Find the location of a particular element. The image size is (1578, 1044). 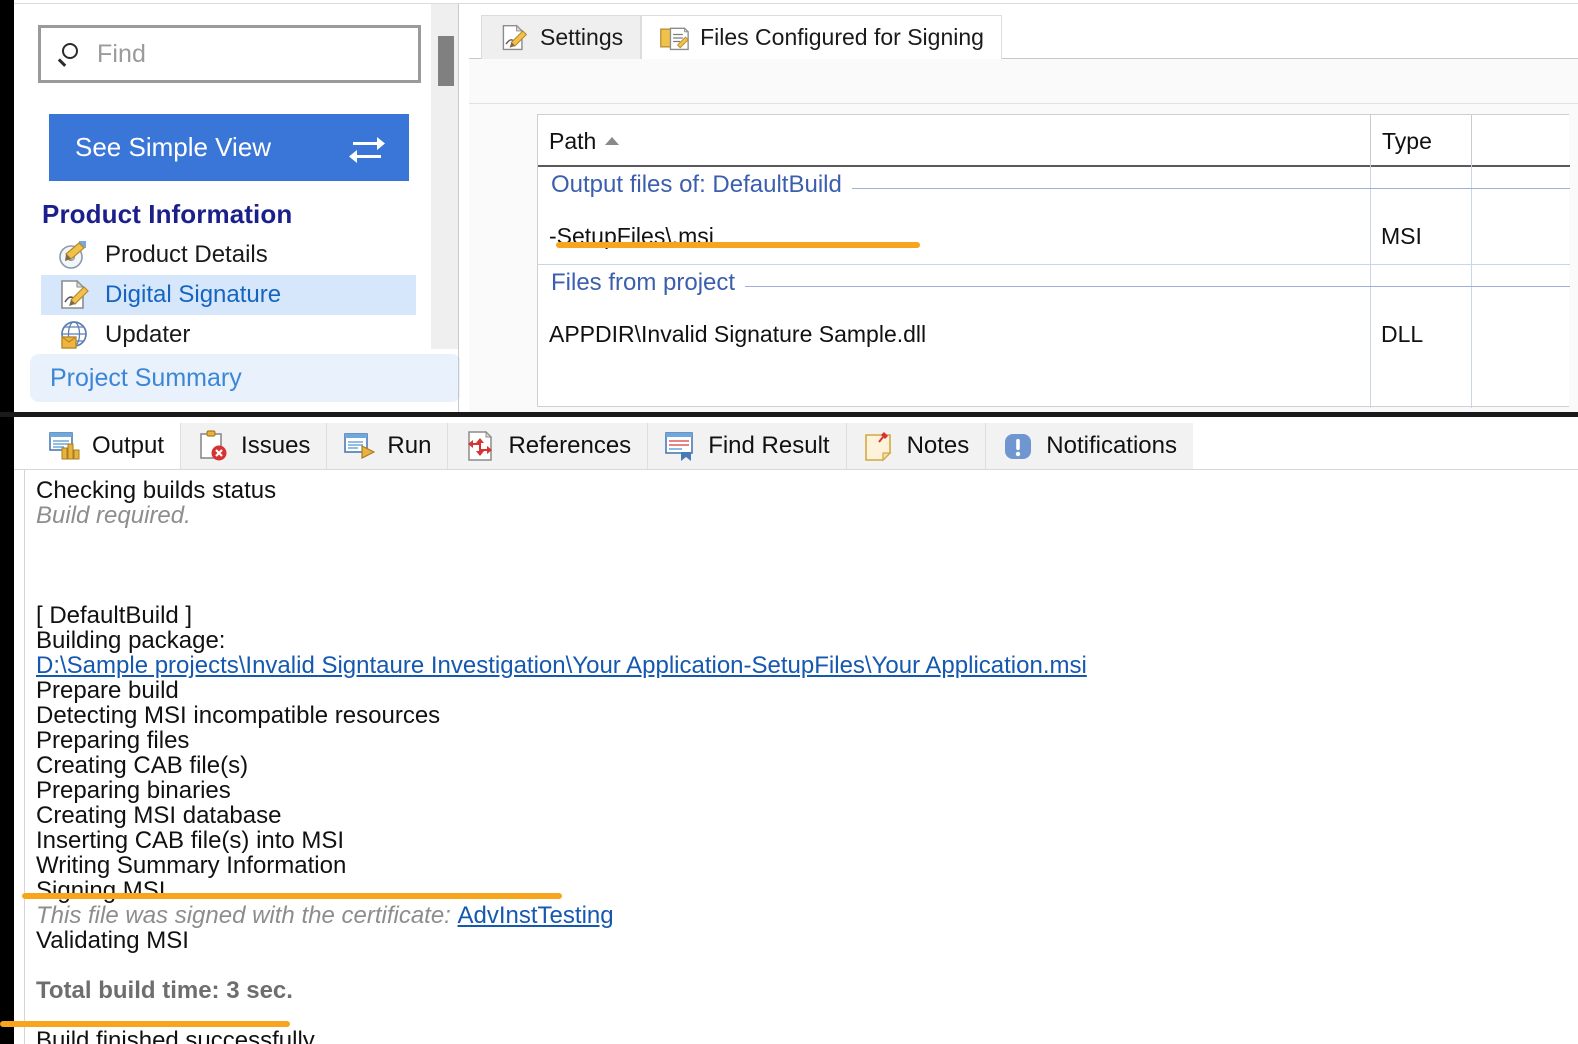

pane-divider is located at coordinates (458, 208).